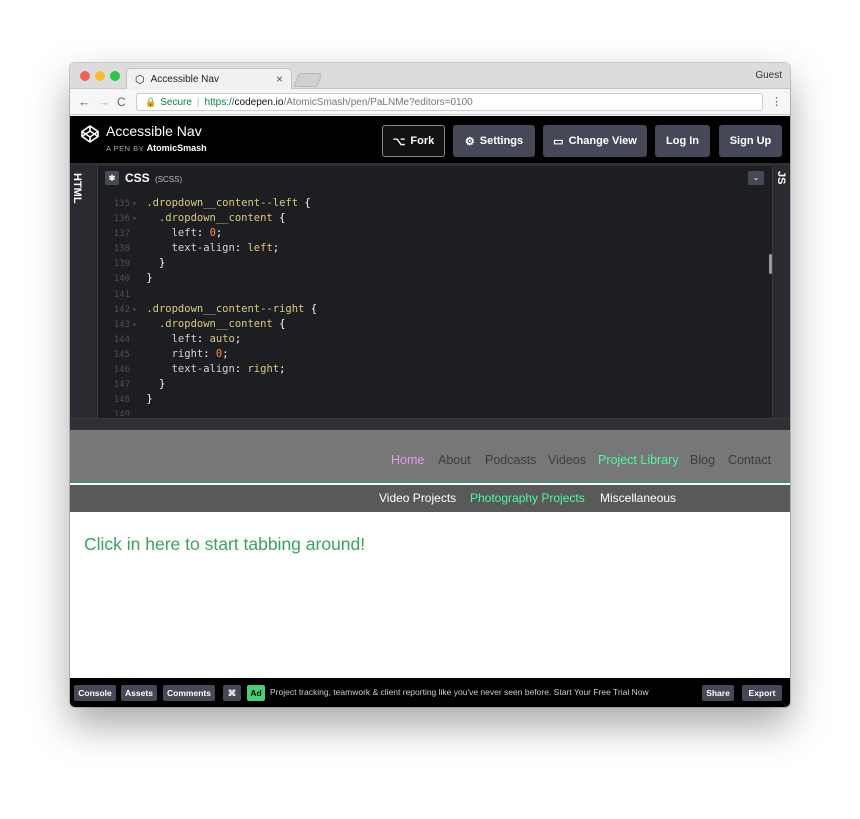  What do you see at coordinates (510, 460) in the screenshot?
I see `nav-link-podcasts: Podcasts` at bounding box center [510, 460].